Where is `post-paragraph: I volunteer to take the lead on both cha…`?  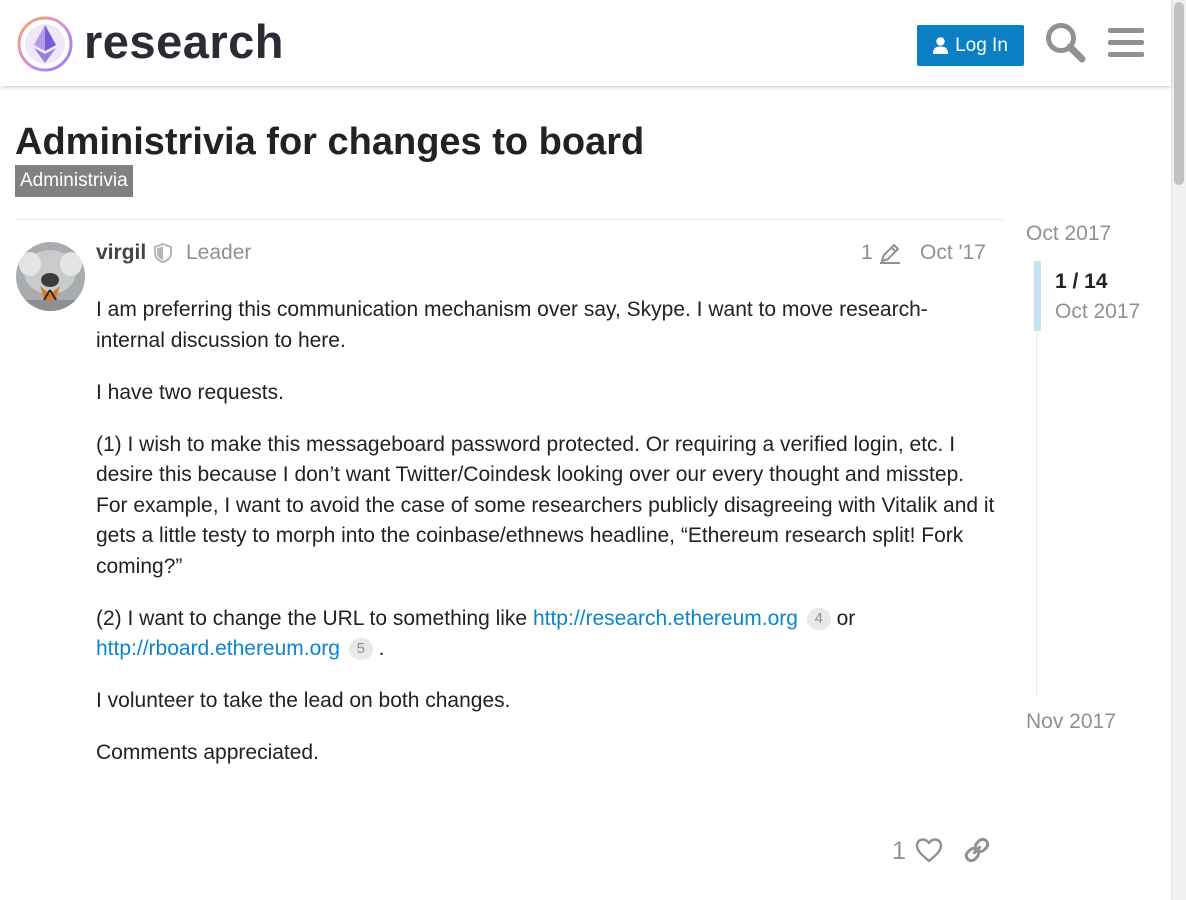 post-paragraph: I volunteer to take the lead on both cha… is located at coordinates (303, 700).